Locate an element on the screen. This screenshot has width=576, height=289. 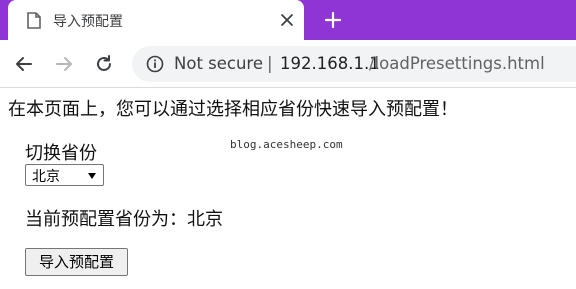
tab-strip: 导入预配置 is located at coordinates (288, 20).